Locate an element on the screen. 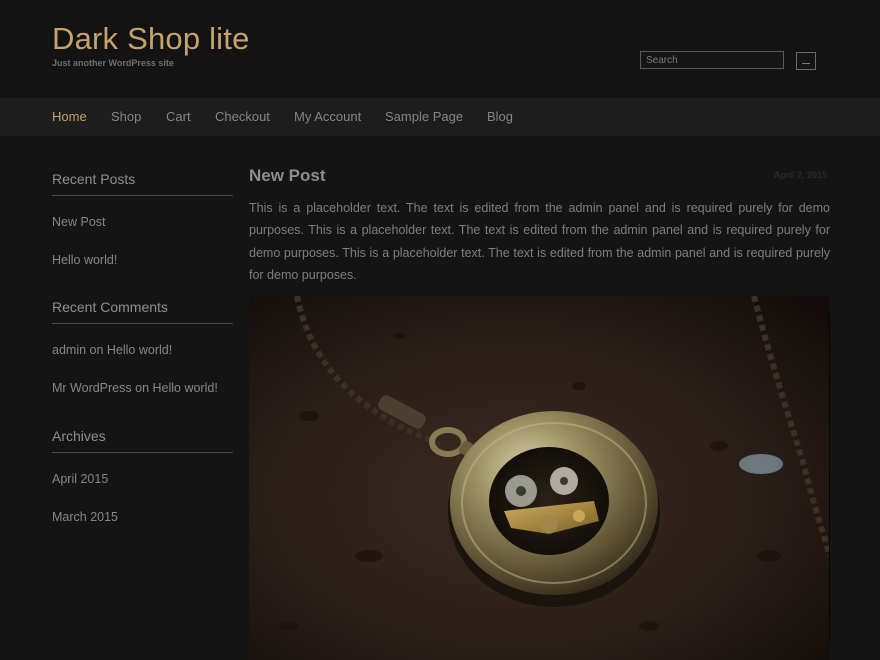 The image size is (880, 660). archive-link: March 2015 is located at coordinates (85, 517).